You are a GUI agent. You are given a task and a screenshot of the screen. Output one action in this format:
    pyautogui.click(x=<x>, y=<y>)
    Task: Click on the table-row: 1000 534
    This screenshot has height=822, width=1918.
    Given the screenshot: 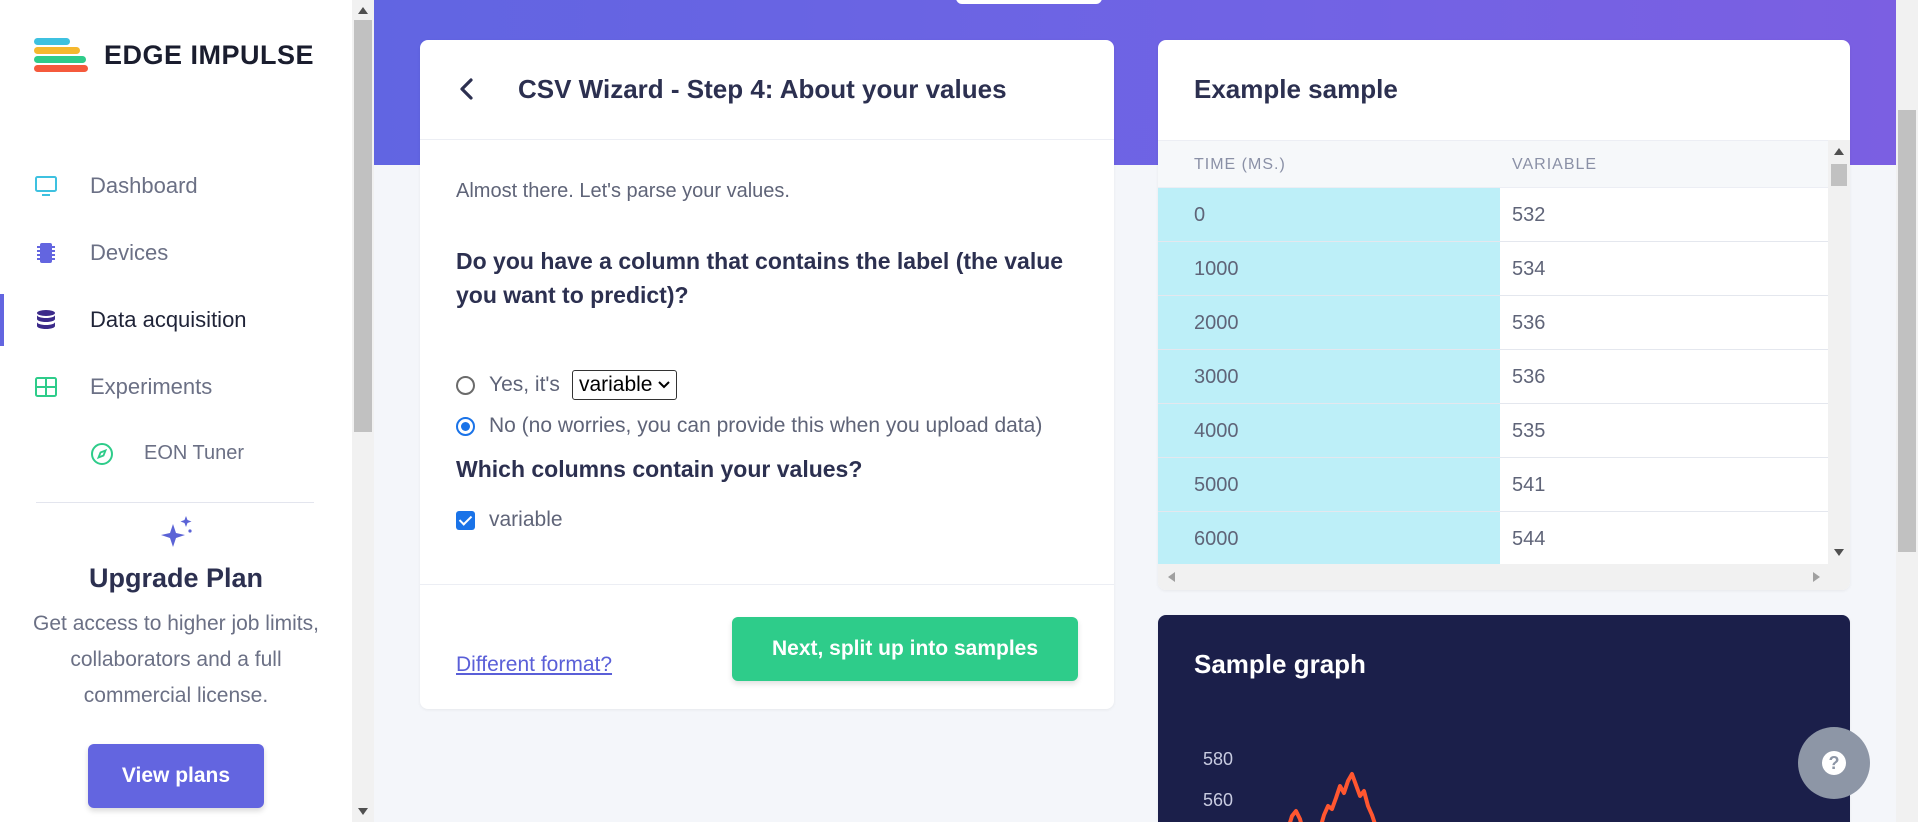 What is the action you would take?
    pyautogui.click(x=1493, y=269)
    